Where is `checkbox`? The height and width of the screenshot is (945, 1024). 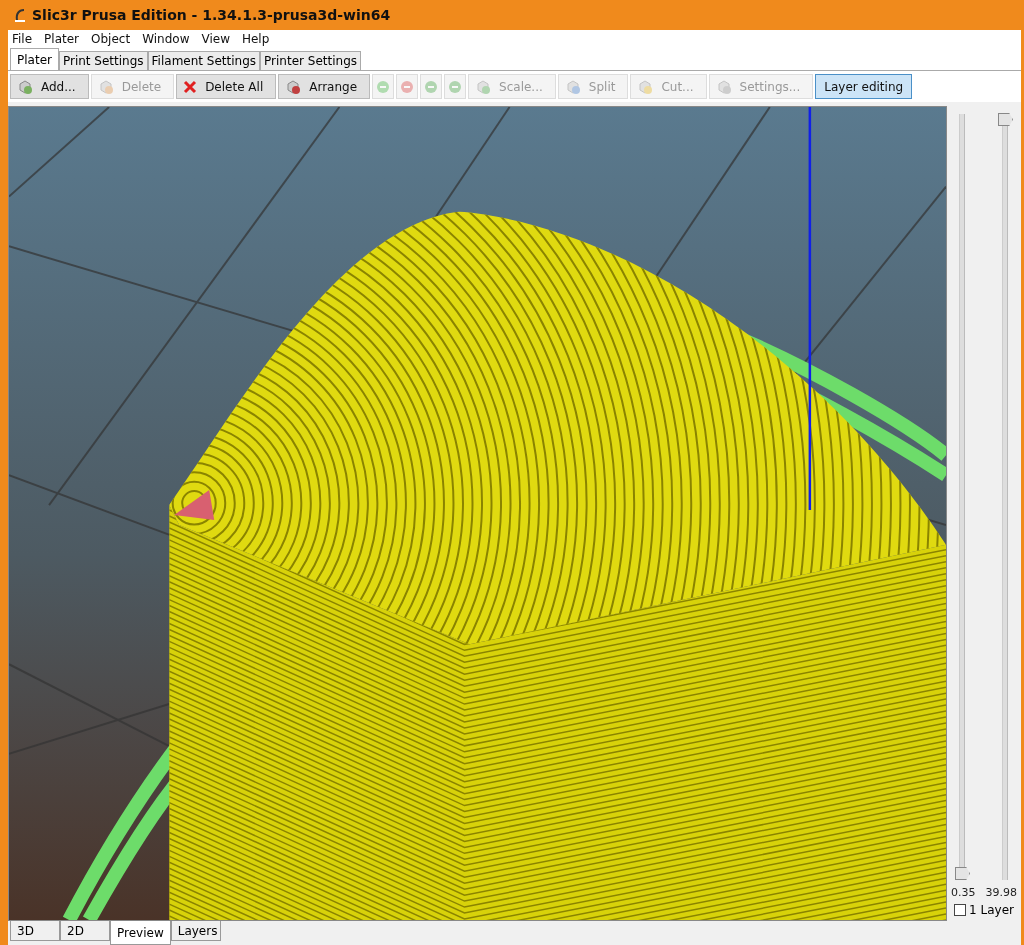 checkbox is located at coordinates (960, 910).